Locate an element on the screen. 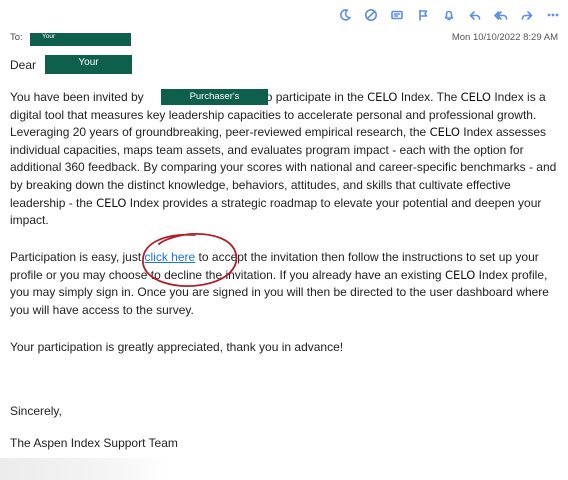  name-redaction-tag: Your is located at coordinates (88, 64).